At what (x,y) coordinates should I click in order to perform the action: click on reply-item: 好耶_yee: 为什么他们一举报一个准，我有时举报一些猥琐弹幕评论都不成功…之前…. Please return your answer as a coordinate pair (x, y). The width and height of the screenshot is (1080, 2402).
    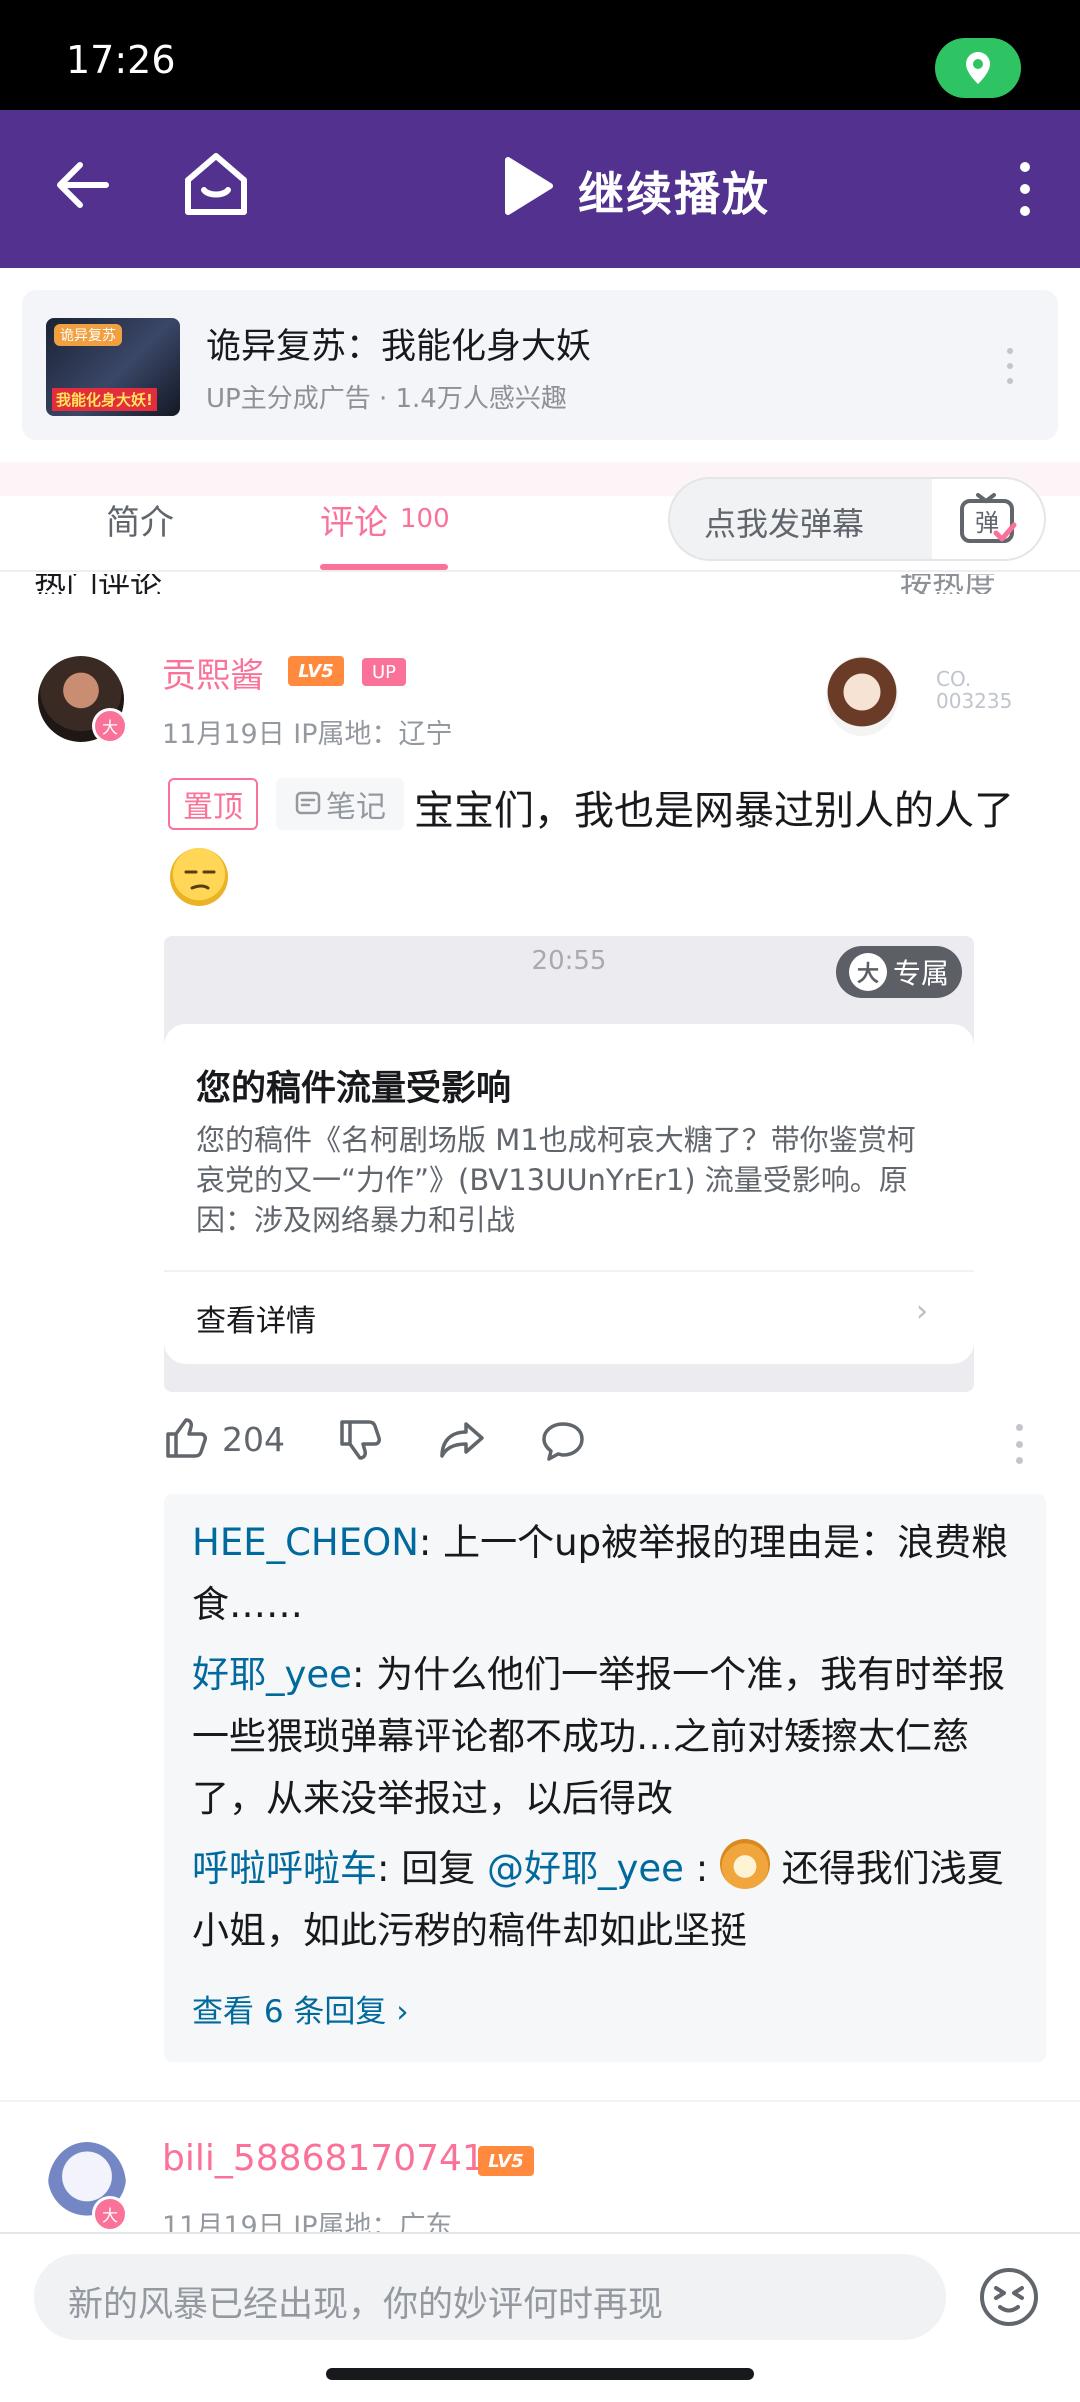
    Looking at the image, I should click on (607, 1737).